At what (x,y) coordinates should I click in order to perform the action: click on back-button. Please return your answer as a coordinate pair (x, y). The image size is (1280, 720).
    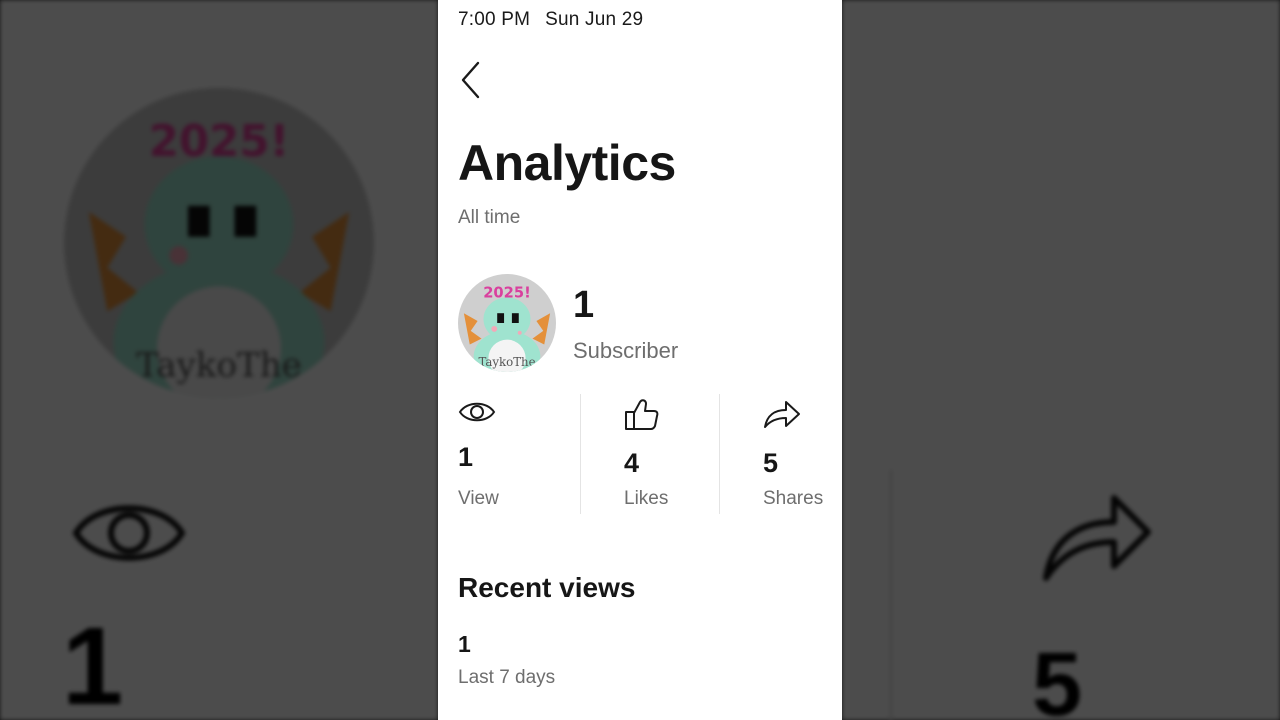
    Looking at the image, I should click on (474, 80).